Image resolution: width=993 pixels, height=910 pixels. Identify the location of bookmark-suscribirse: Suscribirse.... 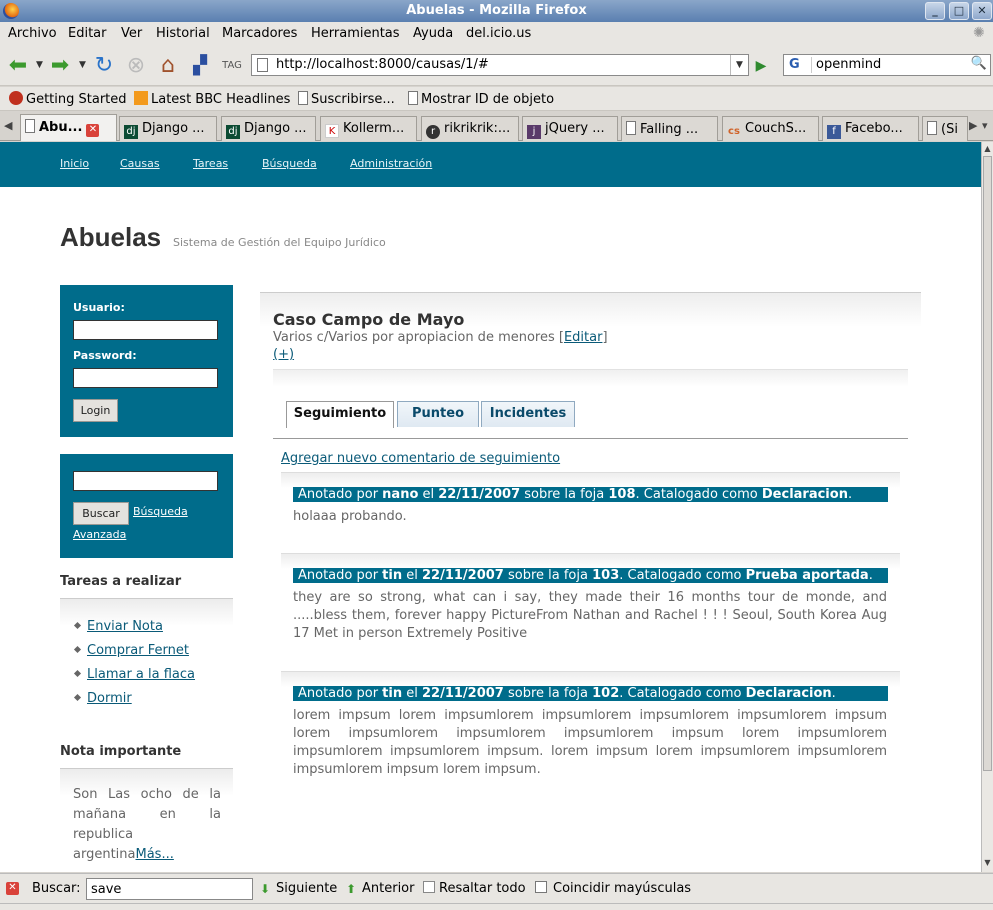
(346, 99).